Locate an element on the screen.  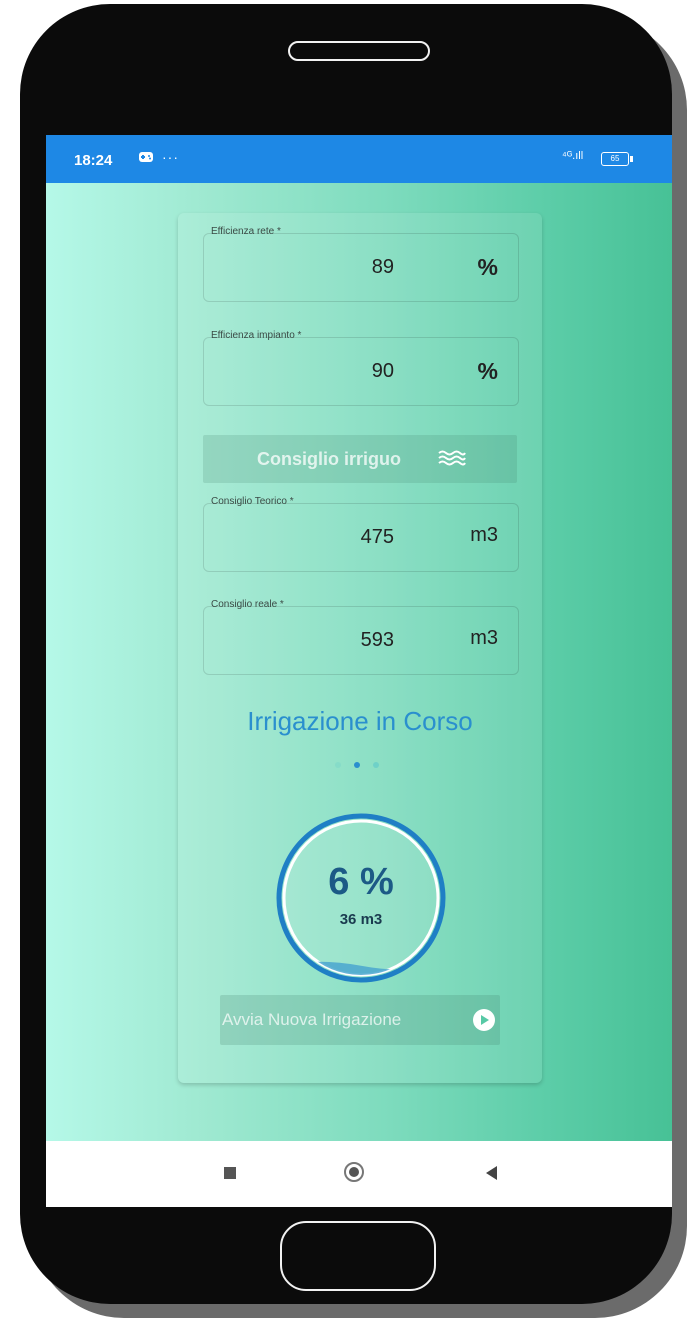
field-value: 475 is located at coordinates (299, 537).